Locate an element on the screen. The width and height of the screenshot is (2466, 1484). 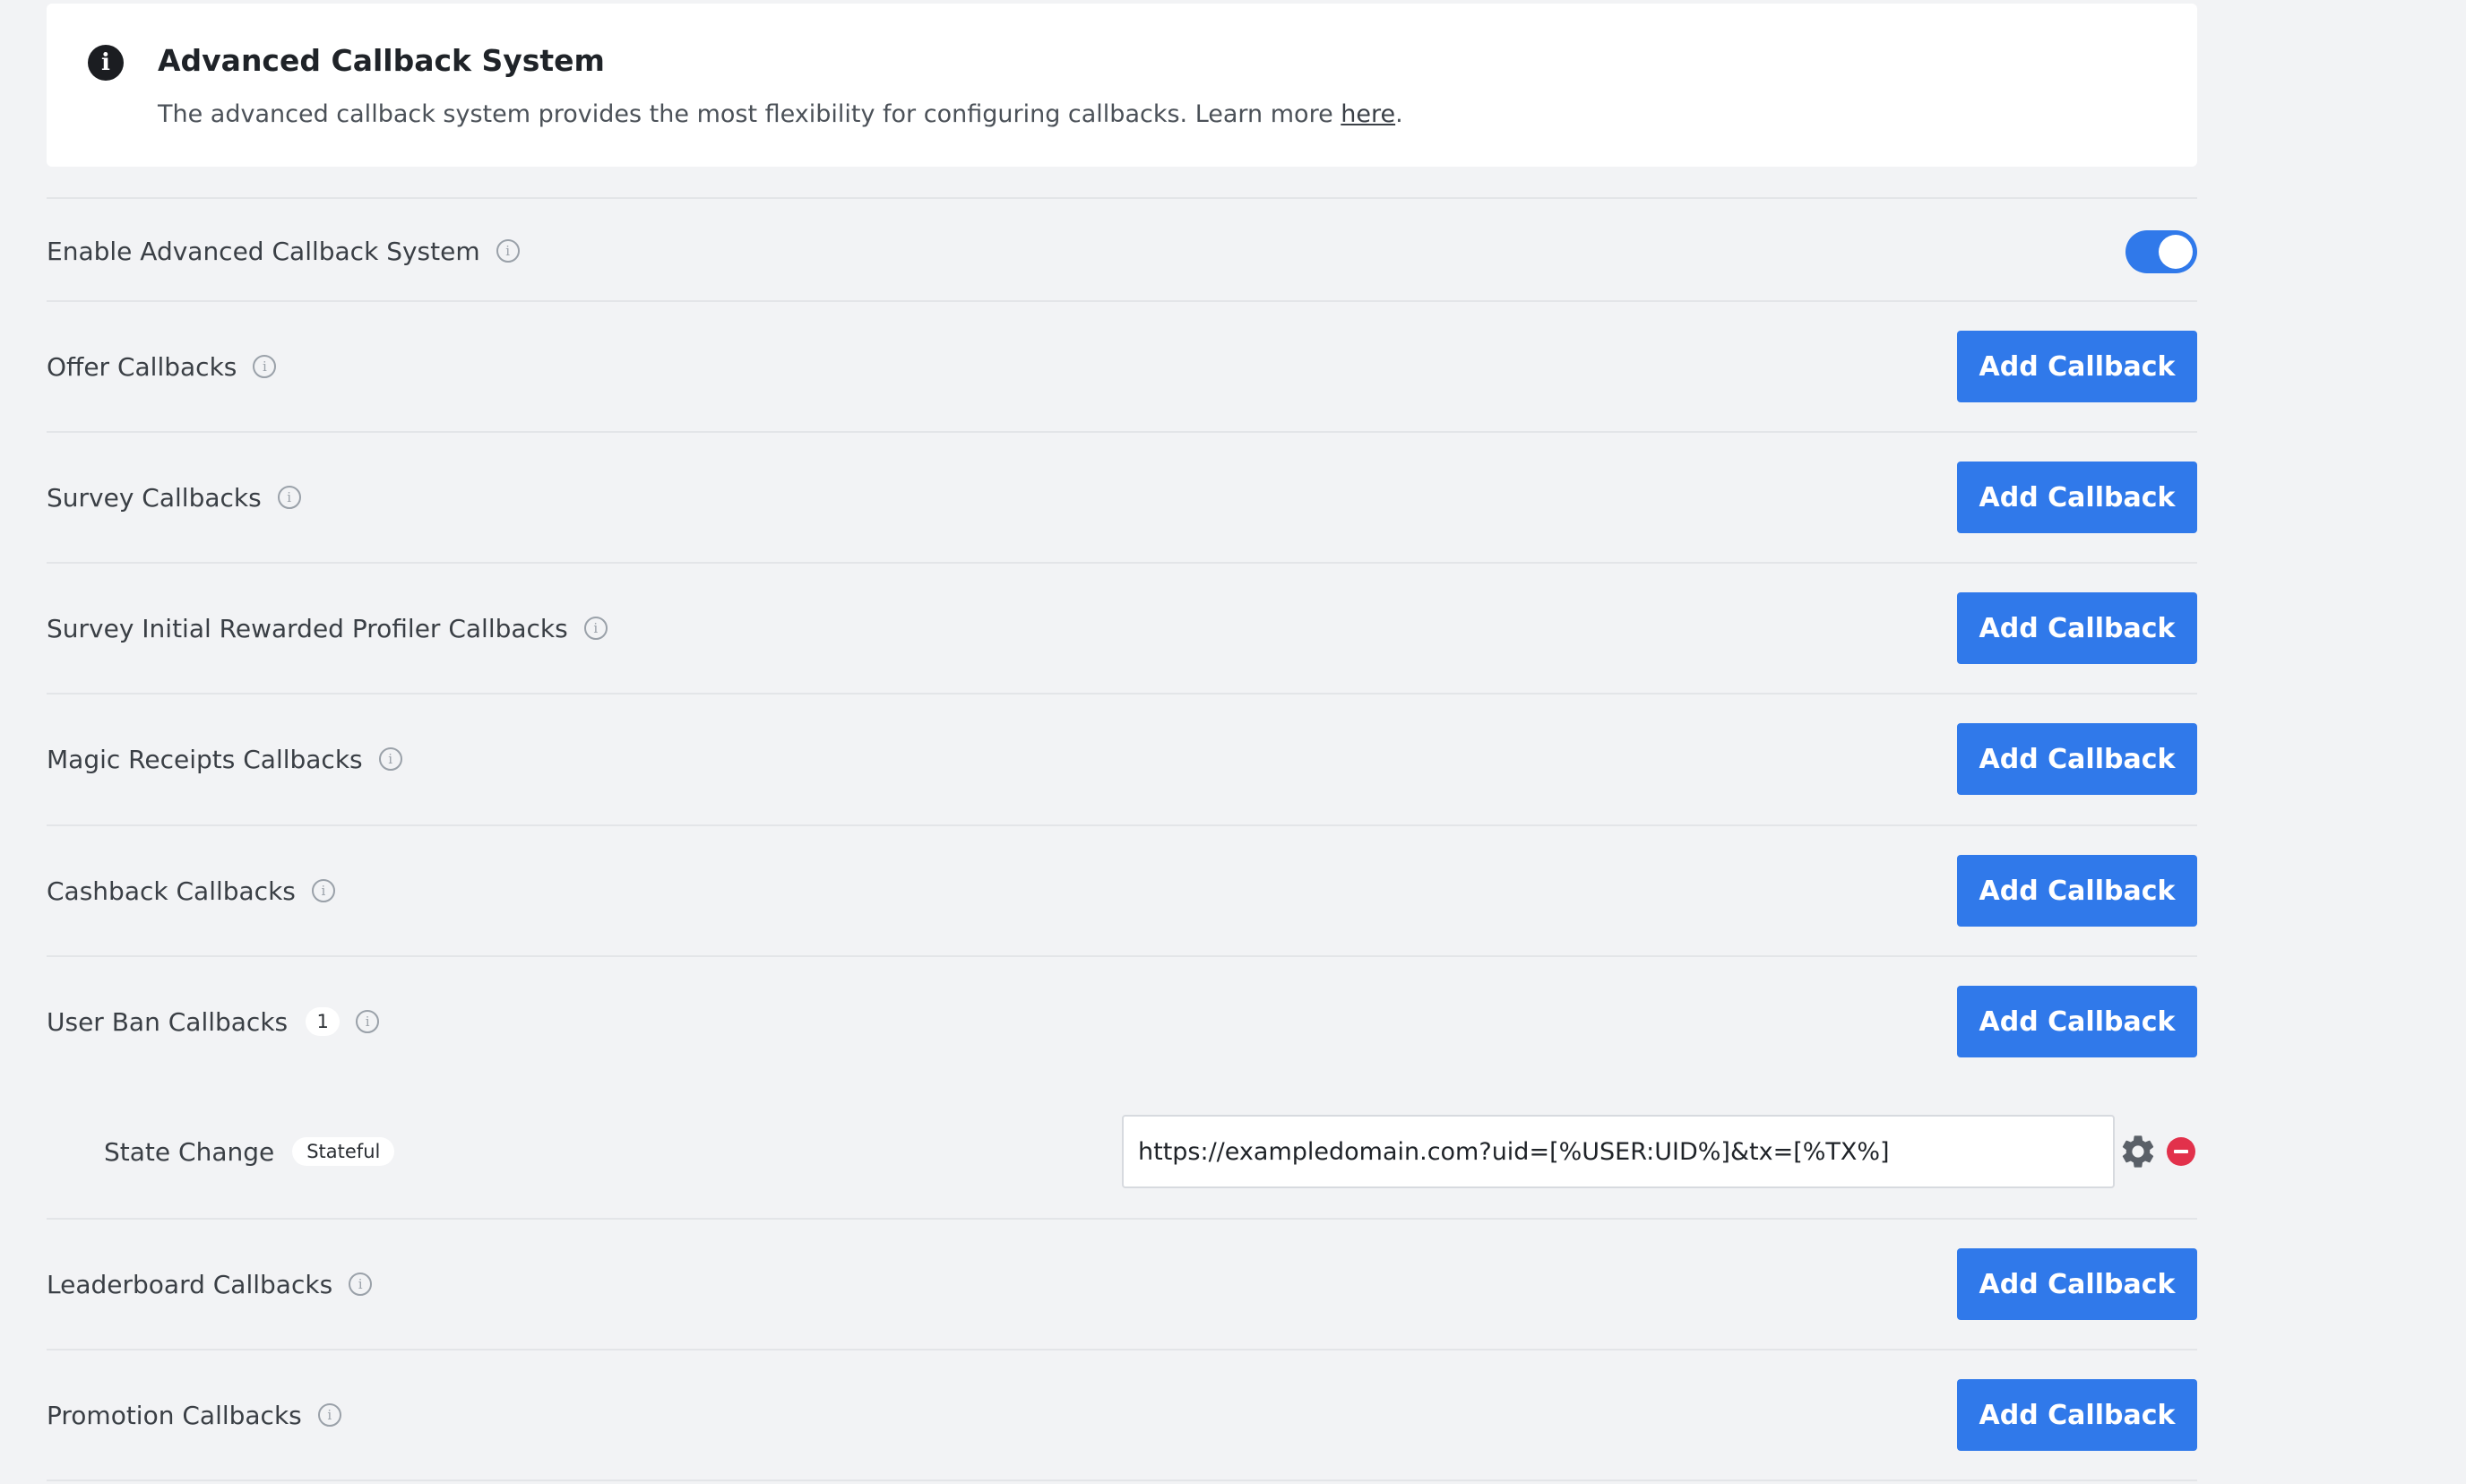
row-label-text: User Ban Callbacks is located at coordinates (168, 1021).